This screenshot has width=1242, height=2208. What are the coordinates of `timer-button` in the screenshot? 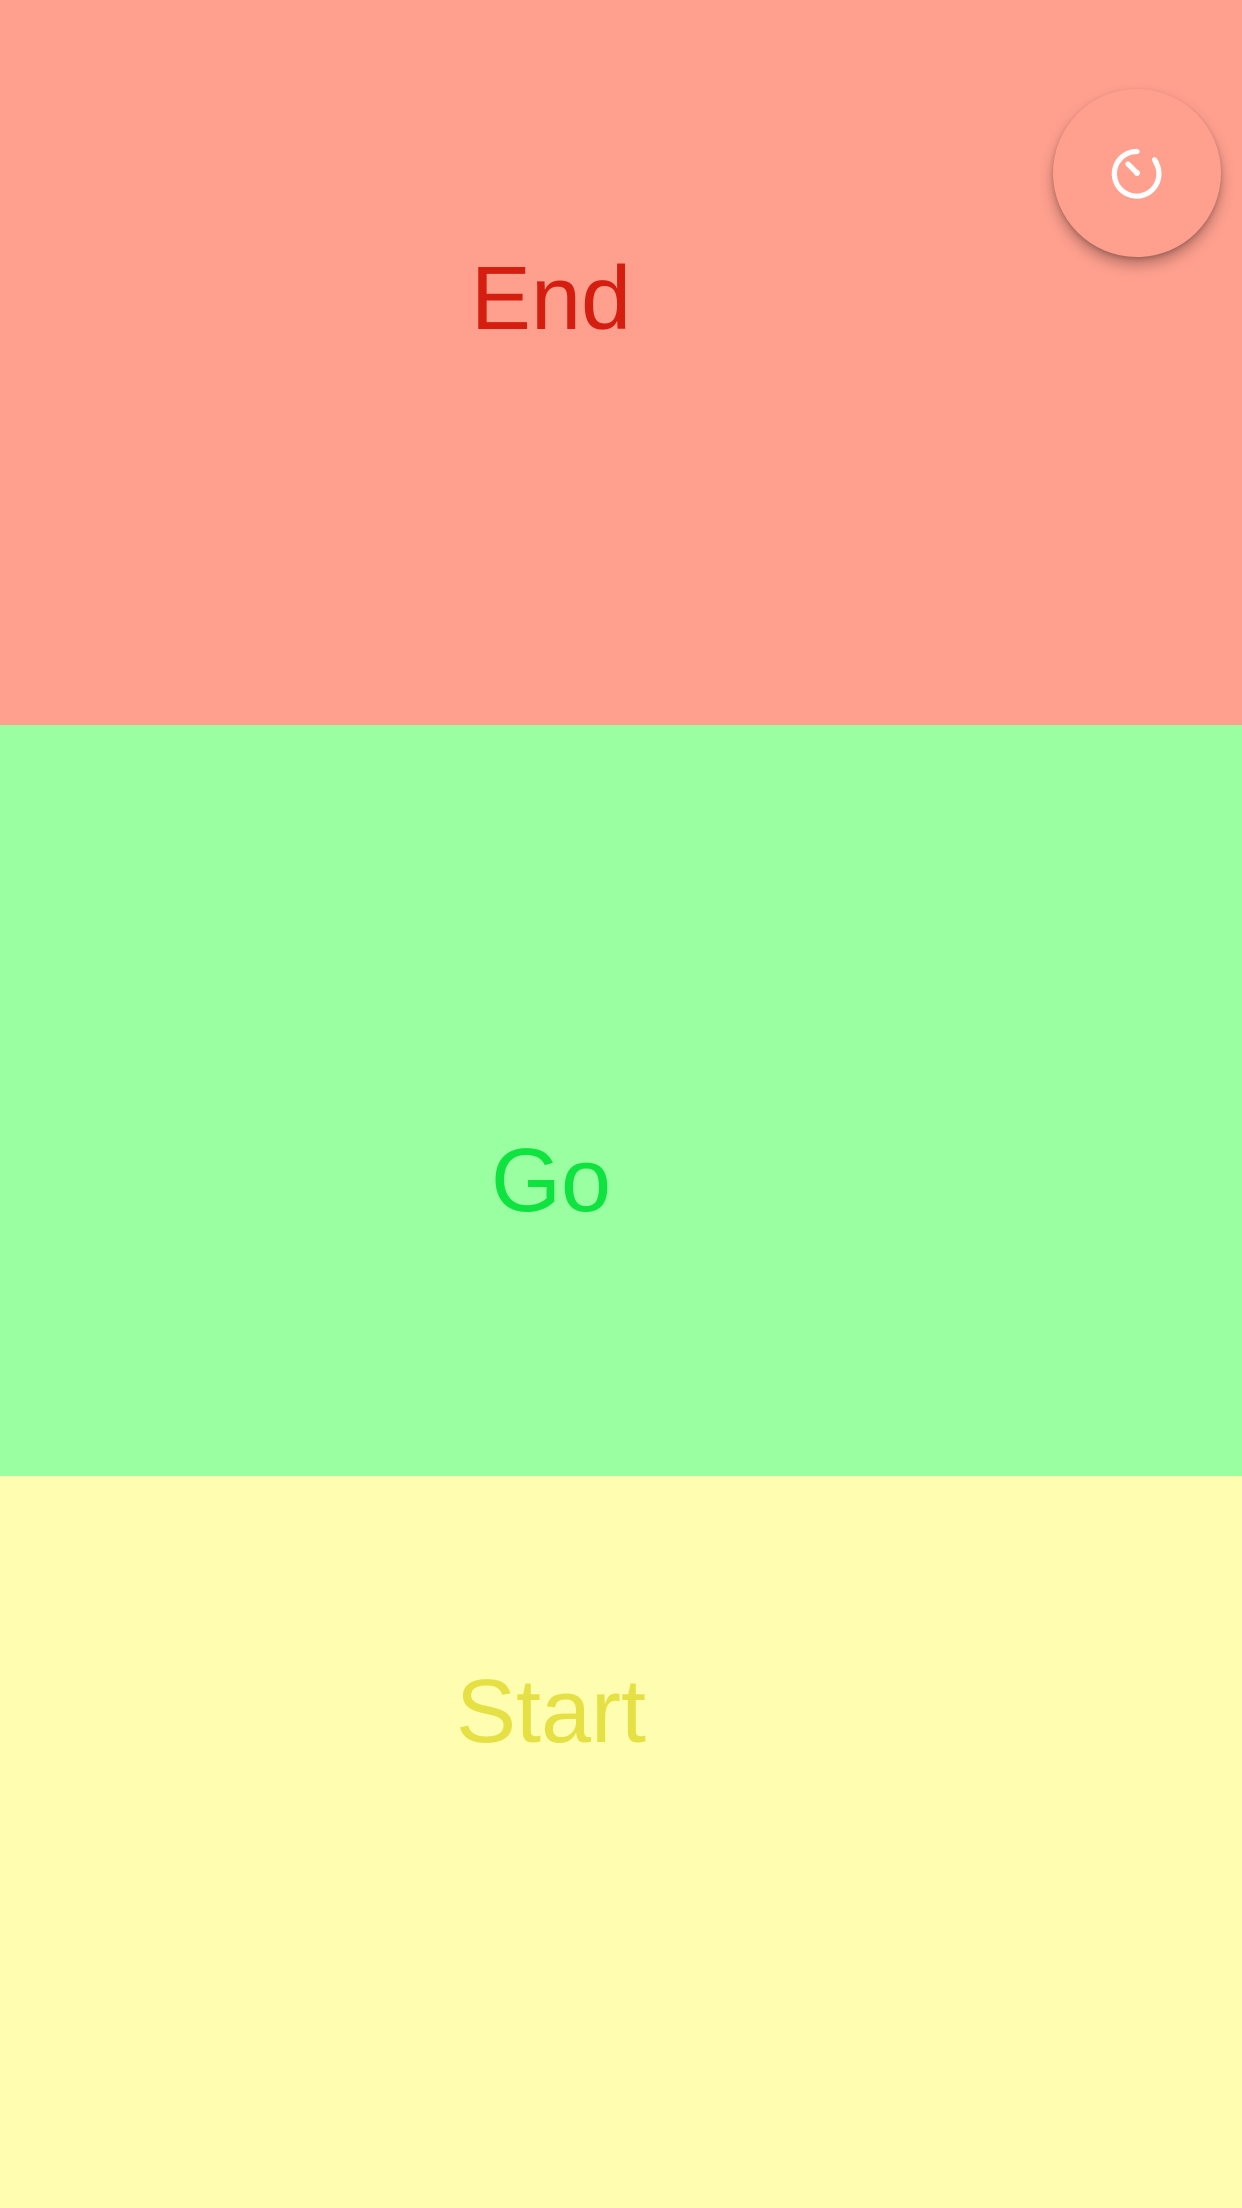 It's located at (1137, 173).